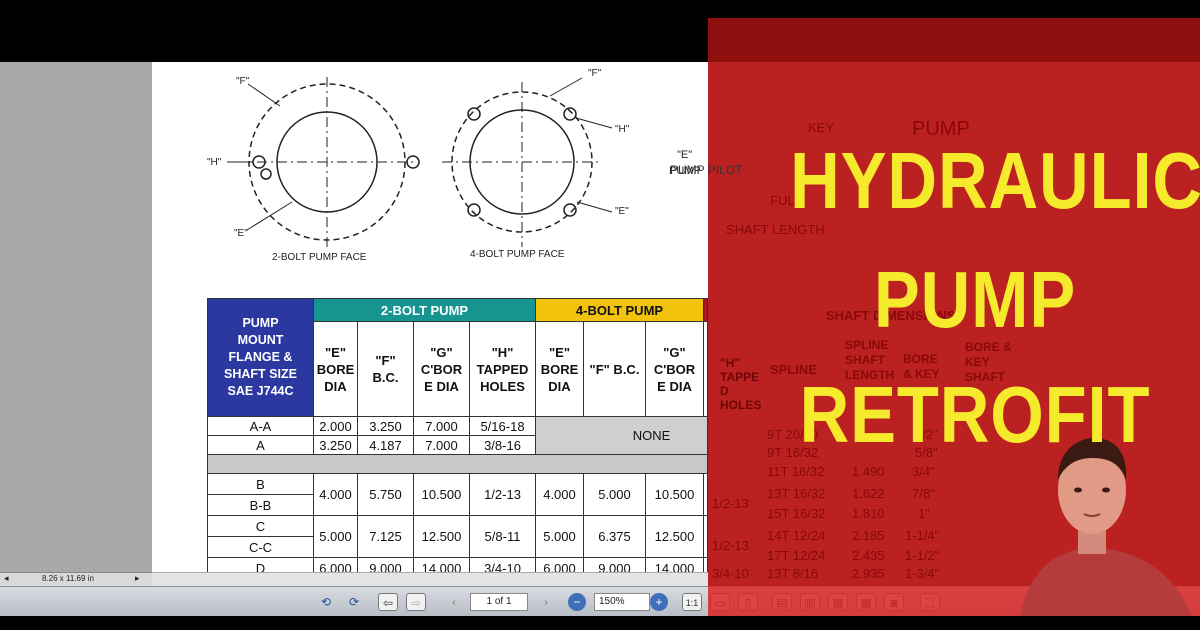  What do you see at coordinates (335, 564) in the screenshot?
I see `cell-d-e: 6.000` at bounding box center [335, 564].